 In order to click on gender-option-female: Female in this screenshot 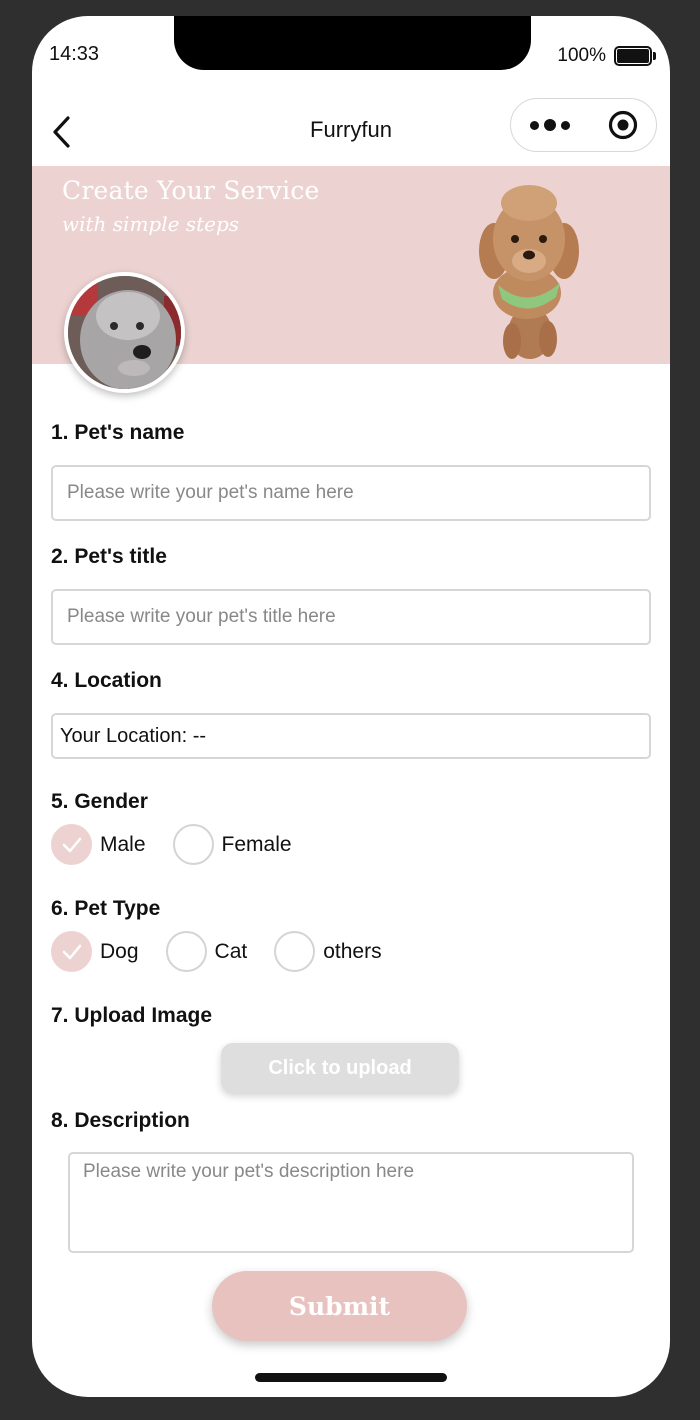, I will do `click(232, 844)`.